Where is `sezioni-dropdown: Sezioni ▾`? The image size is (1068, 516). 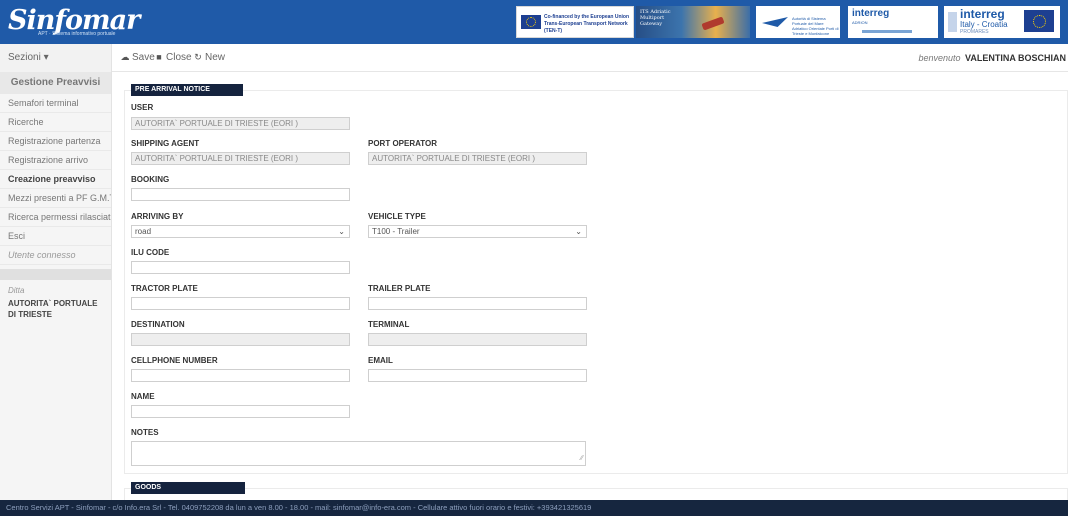
sezioni-dropdown: Sezioni ▾ is located at coordinates (56, 58).